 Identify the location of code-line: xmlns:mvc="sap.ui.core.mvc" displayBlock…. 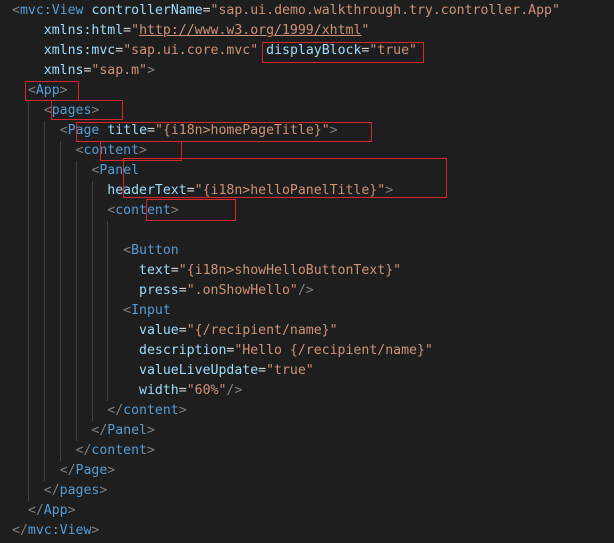
(214, 51).